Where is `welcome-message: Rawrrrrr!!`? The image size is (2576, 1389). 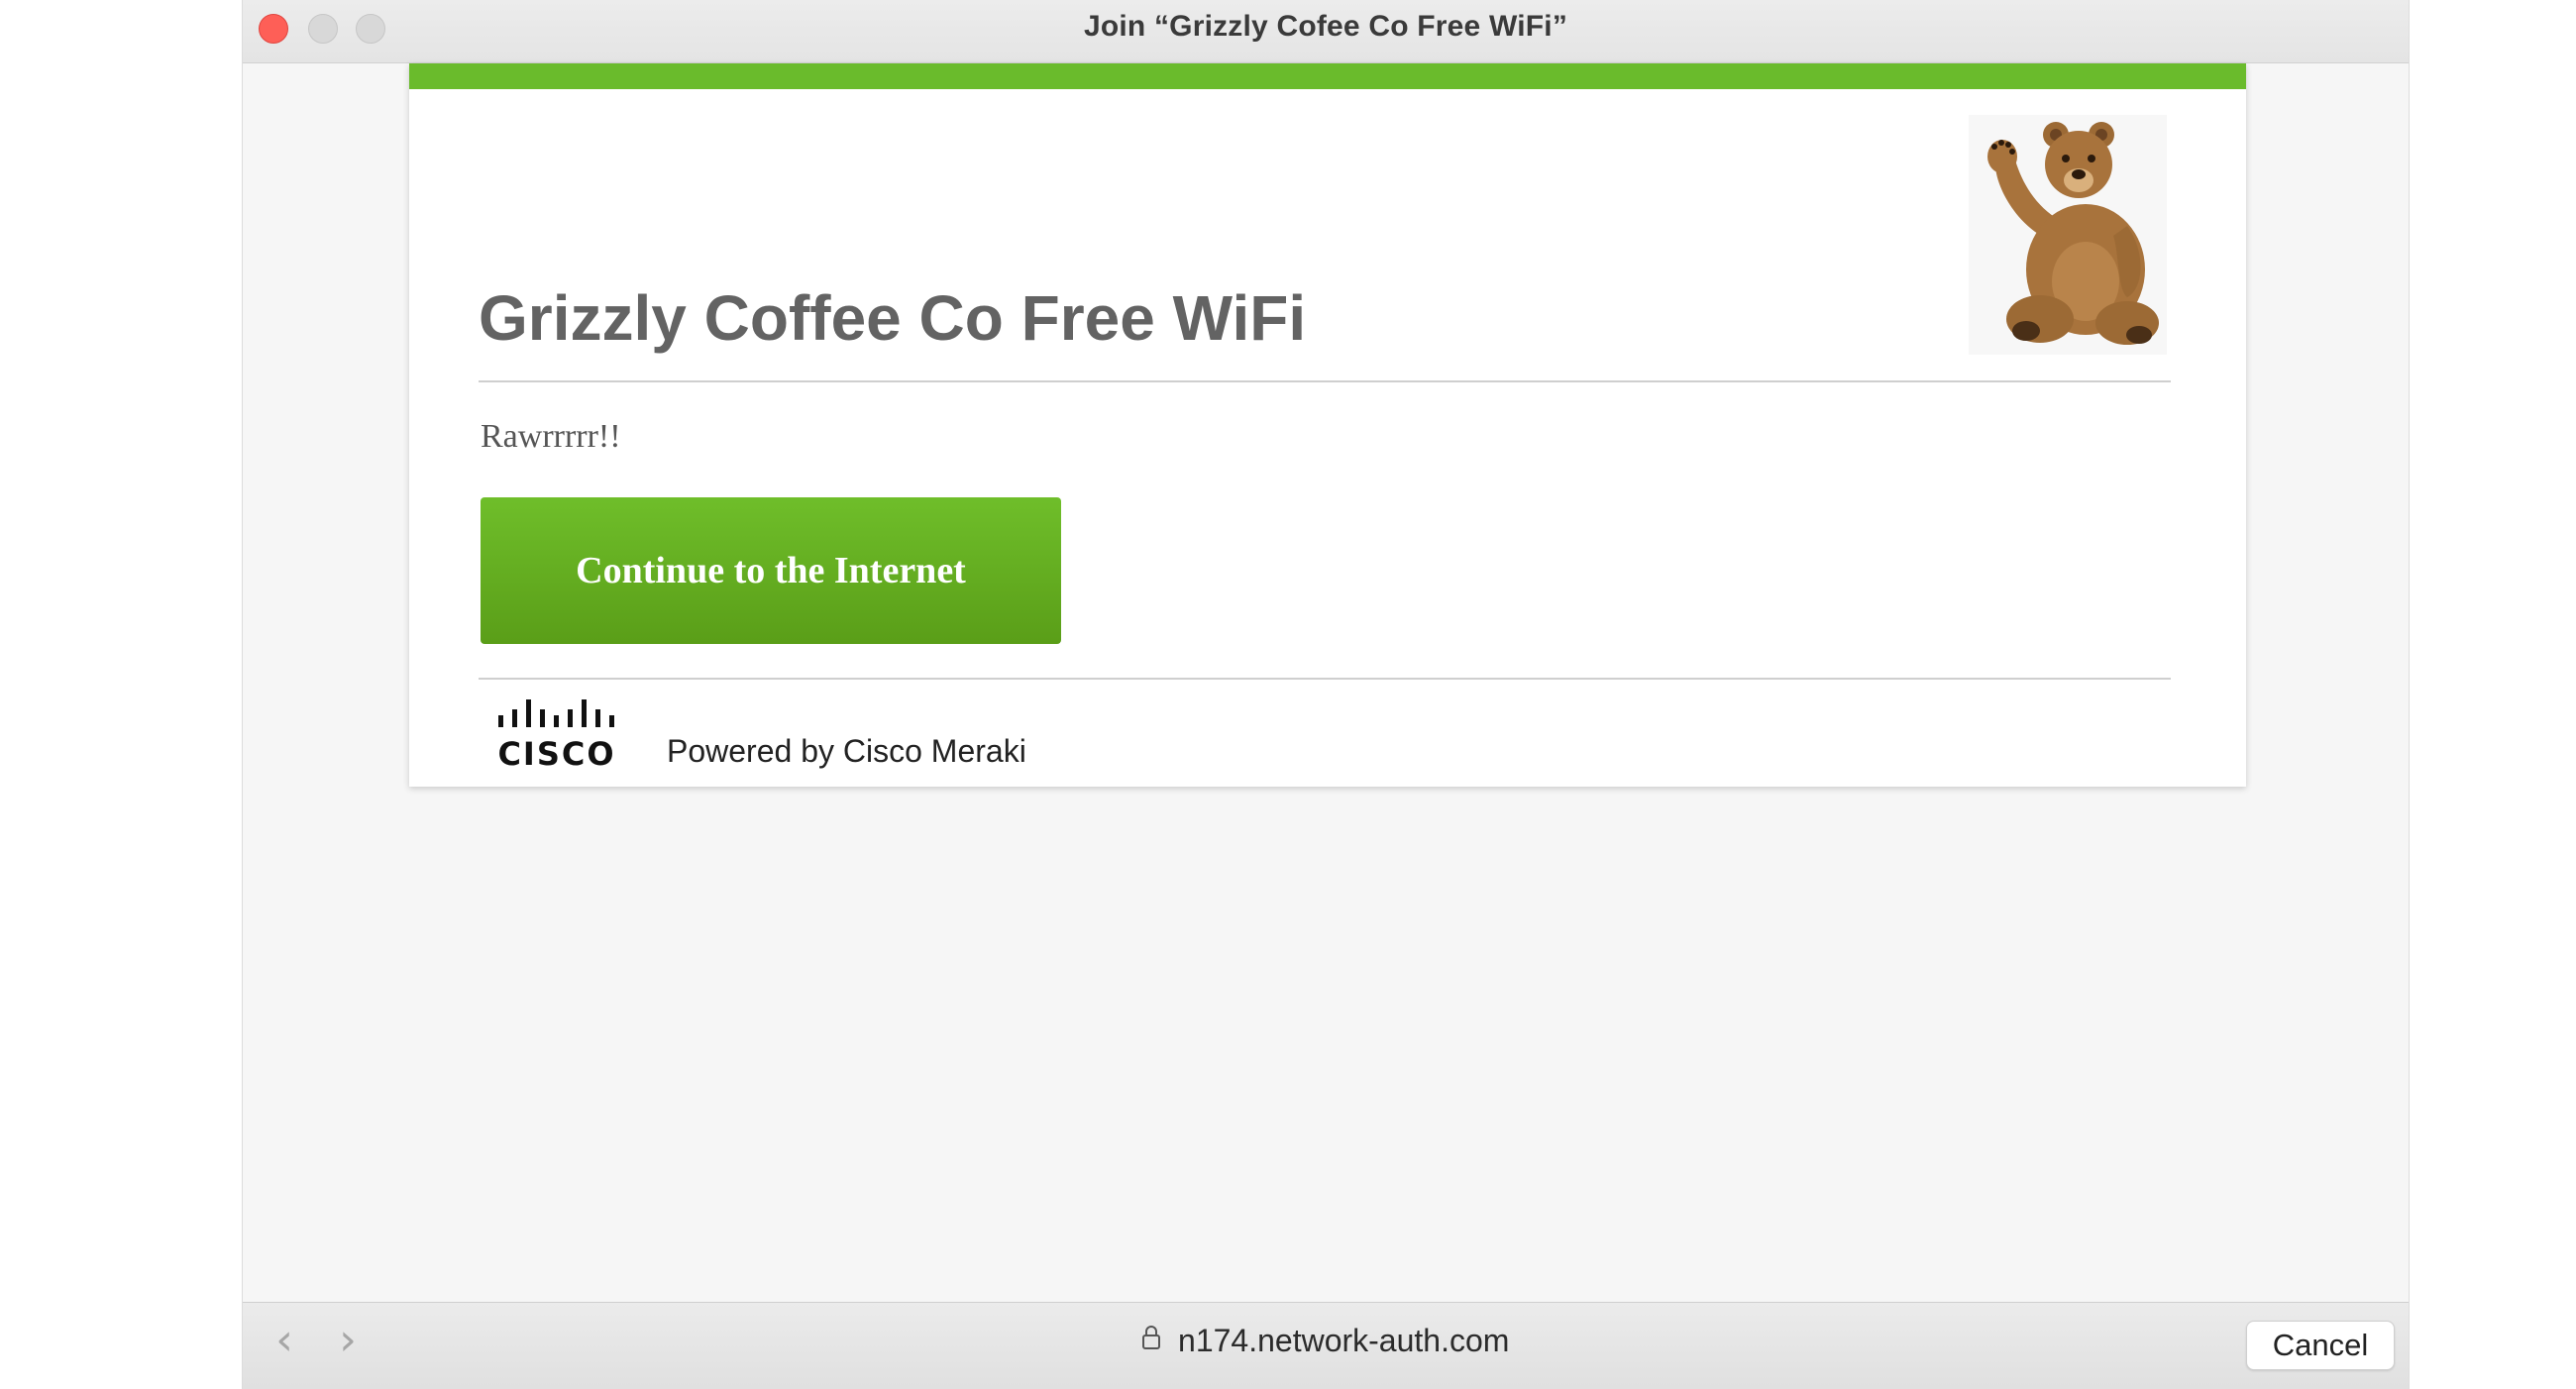
welcome-message: Rawrrrrr!! is located at coordinates (551, 436).